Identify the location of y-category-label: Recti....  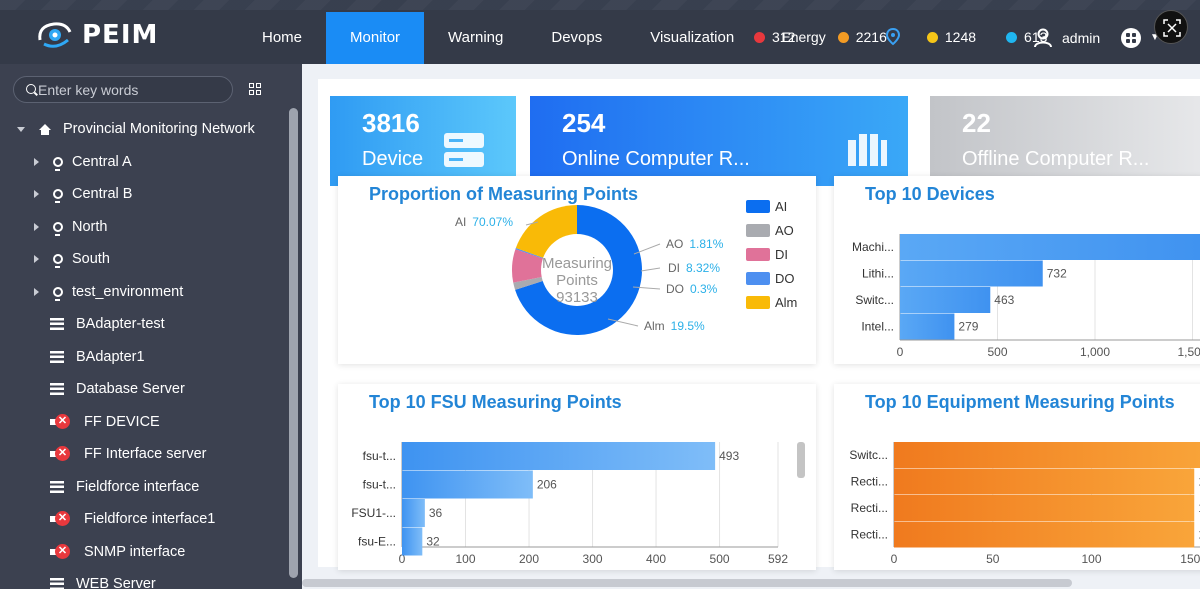
(869, 535).